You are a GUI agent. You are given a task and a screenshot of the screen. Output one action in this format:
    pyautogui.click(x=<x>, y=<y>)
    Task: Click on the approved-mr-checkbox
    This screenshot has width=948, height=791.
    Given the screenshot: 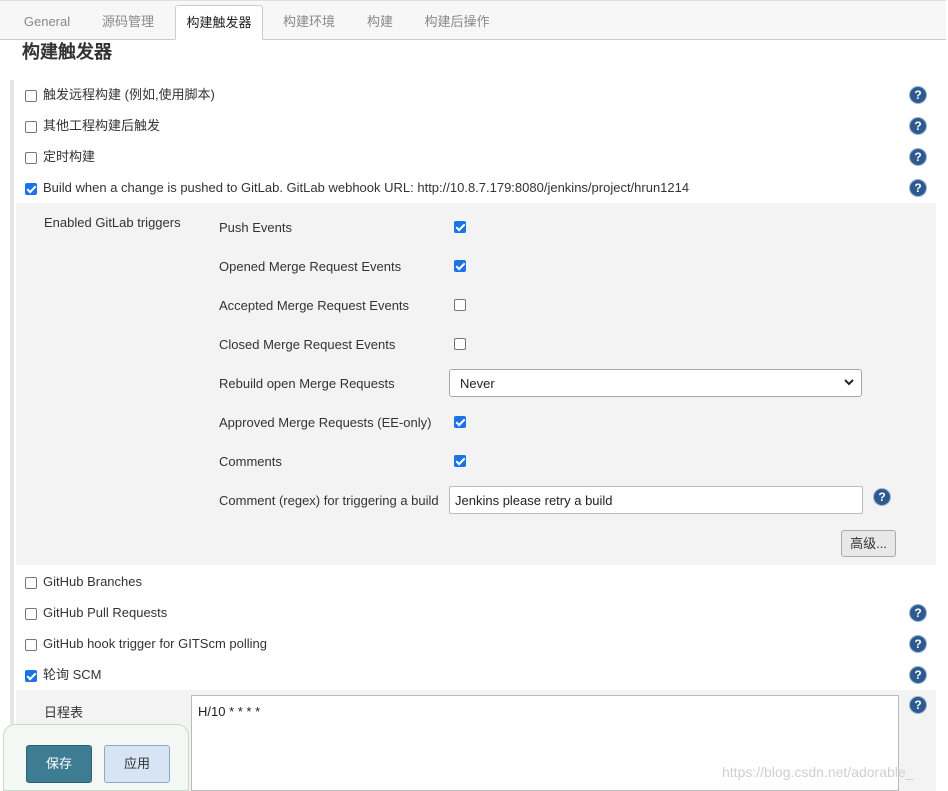 What is the action you would take?
    pyautogui.click(x=460, y=422)
    